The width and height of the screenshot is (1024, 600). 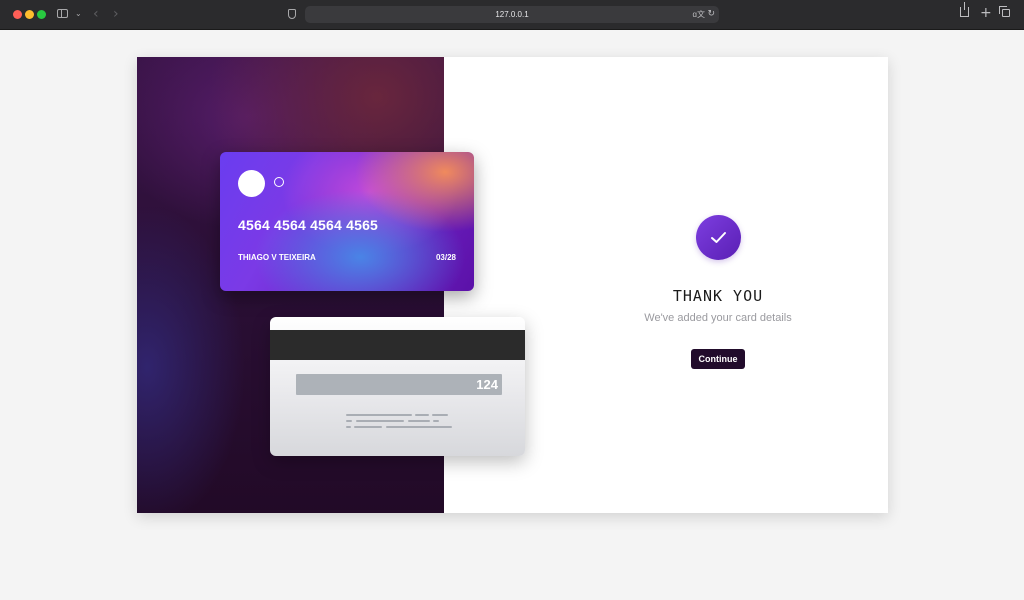 I want to click on continue-button: Continue, so click(x=718, y=359).